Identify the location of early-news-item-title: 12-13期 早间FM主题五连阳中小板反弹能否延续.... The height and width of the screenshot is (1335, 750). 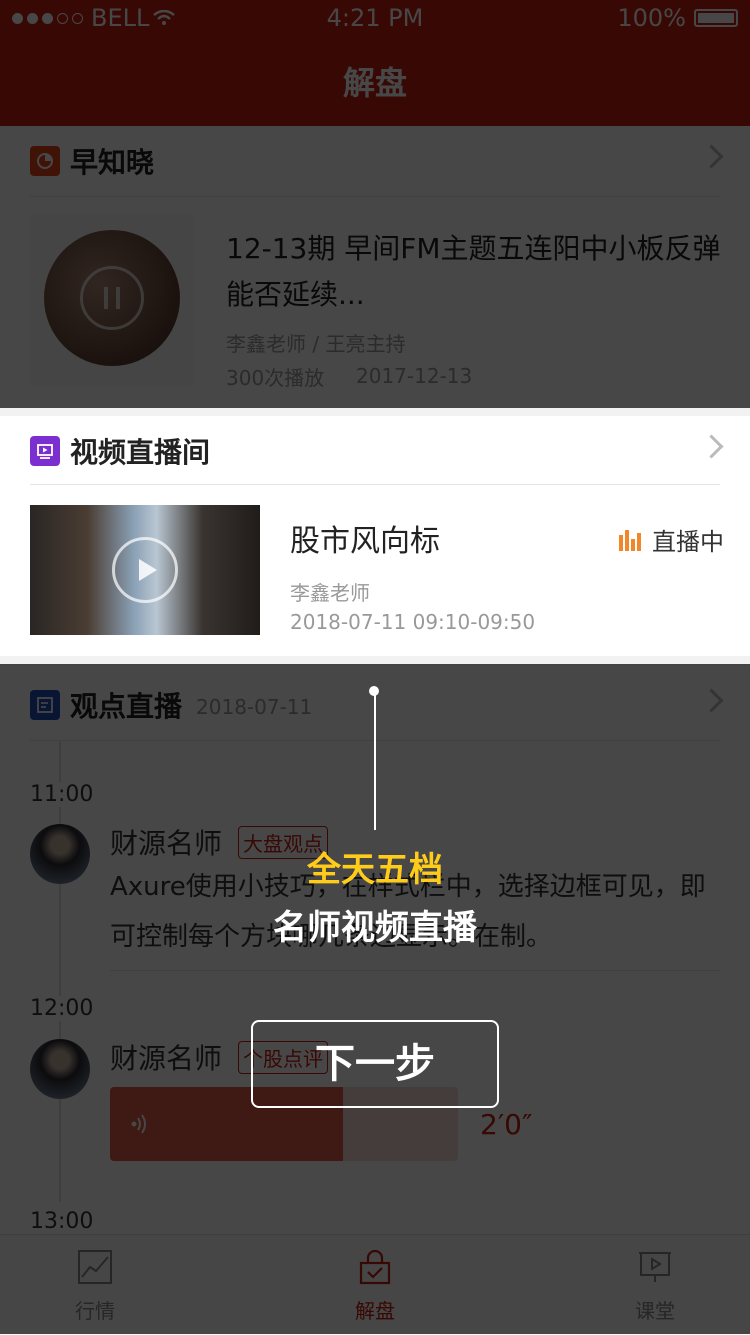
(478, 272).